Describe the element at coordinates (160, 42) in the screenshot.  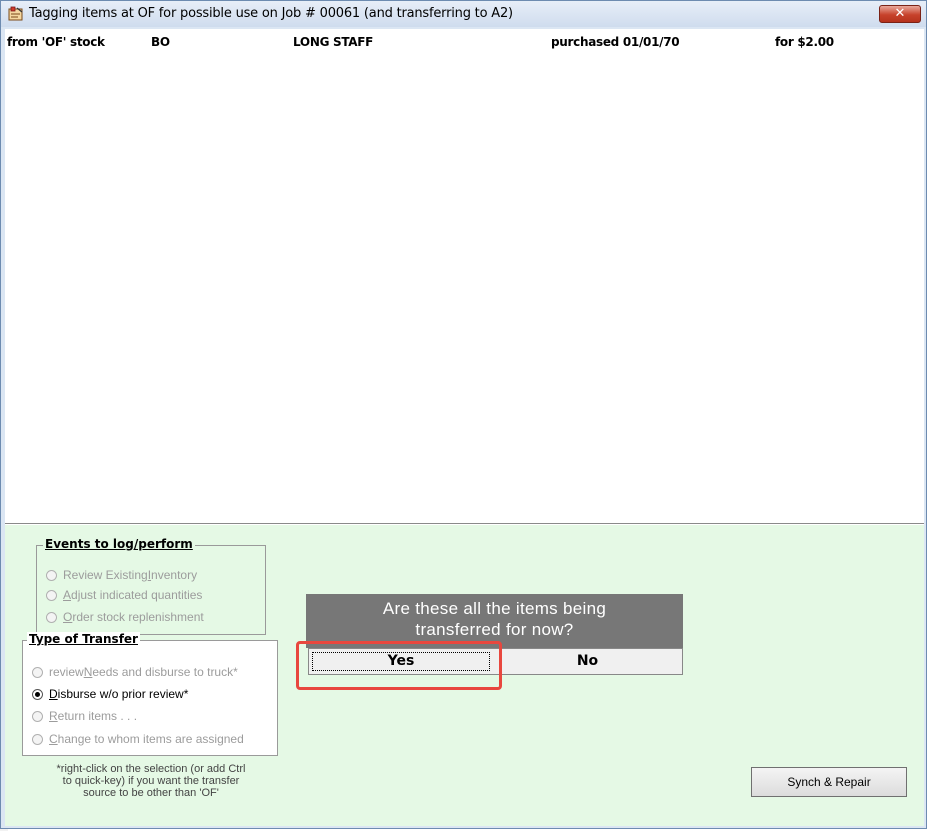
I see `item-code: BO` at that location.